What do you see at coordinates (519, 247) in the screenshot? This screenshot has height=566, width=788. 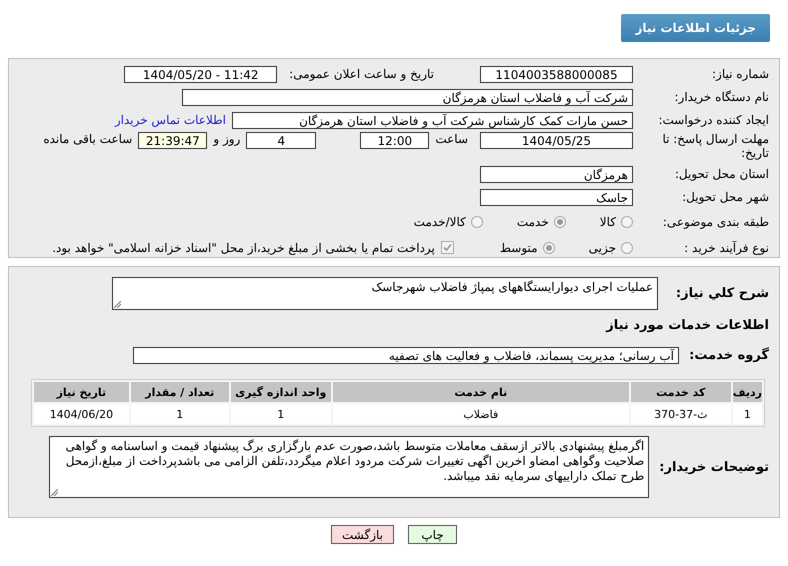 I see `radio-label: متوسط` at bounding box center [519, 247].